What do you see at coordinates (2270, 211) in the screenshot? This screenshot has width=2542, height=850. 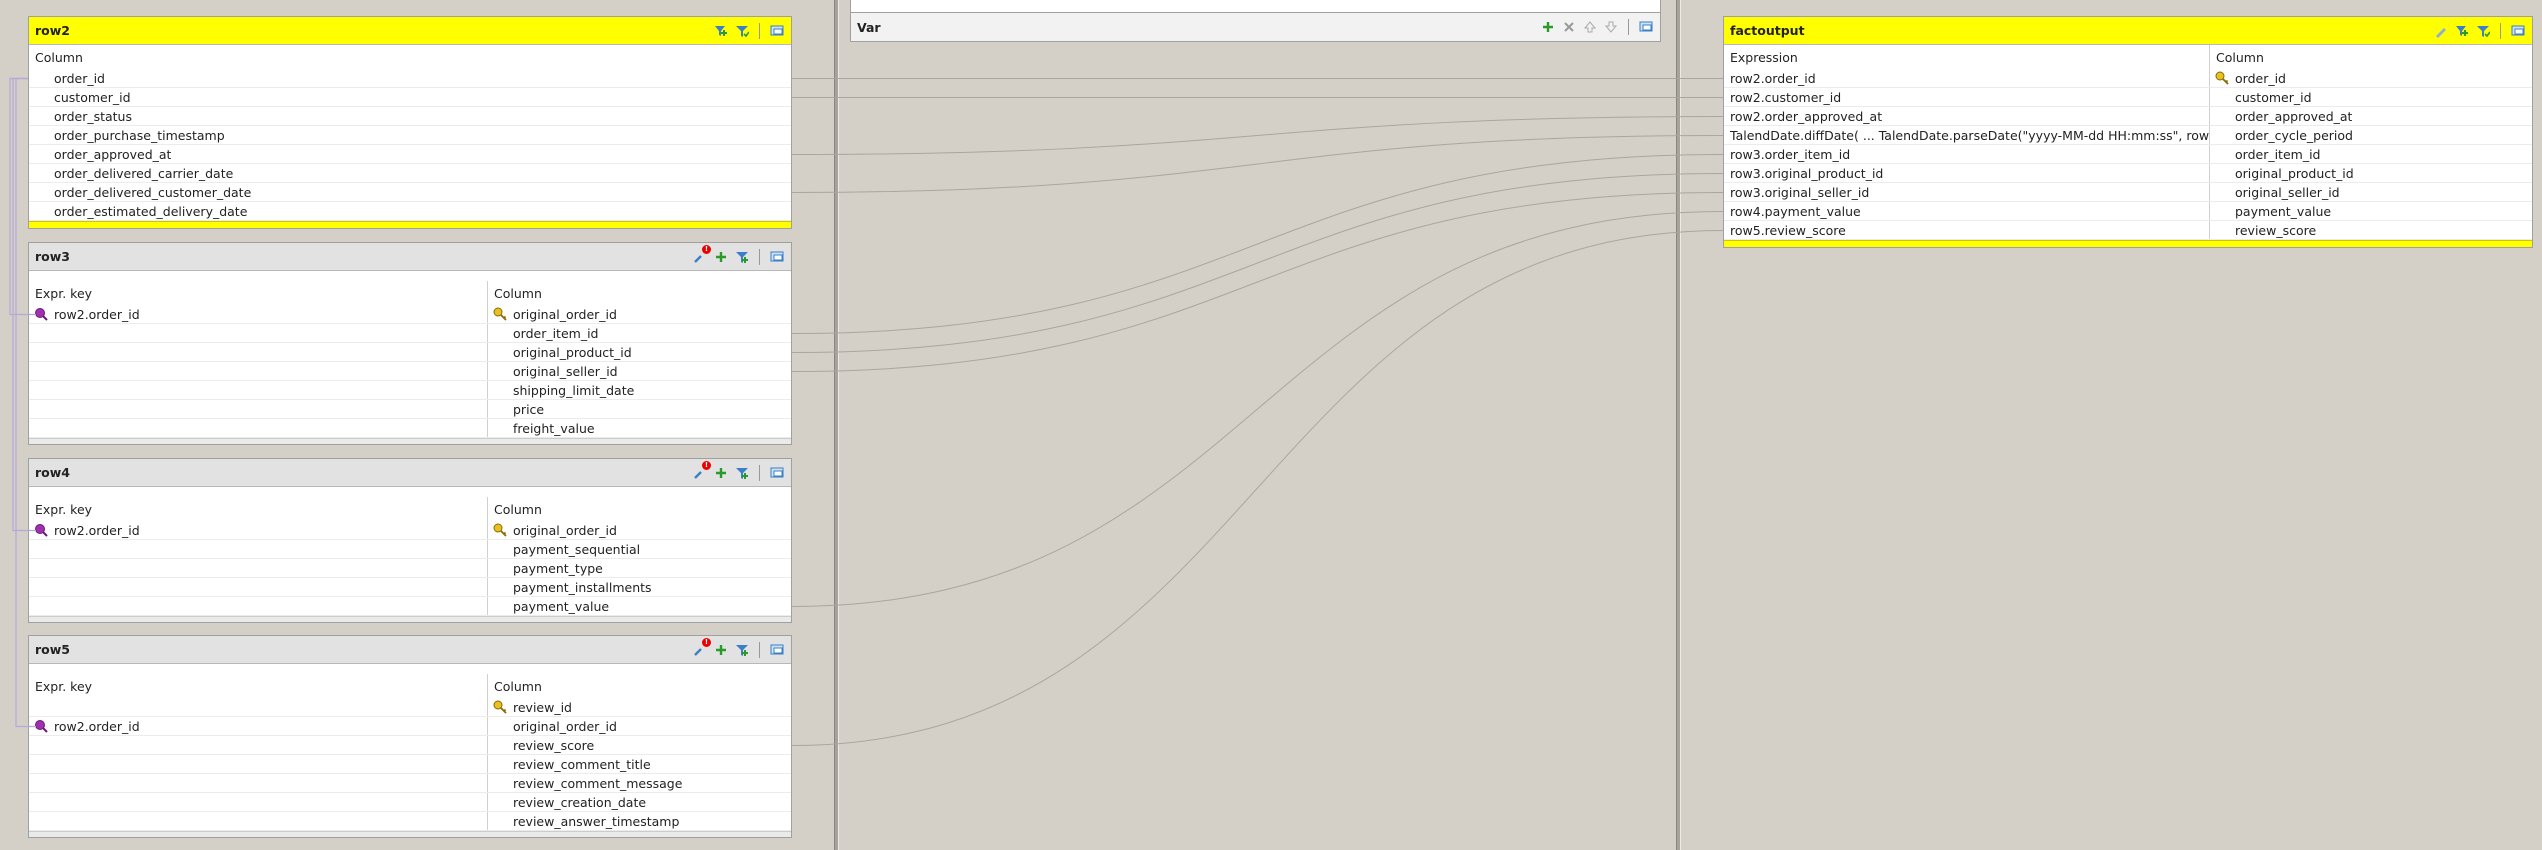 I see `output-column: payment_value` at bounding box center [2270, 211].